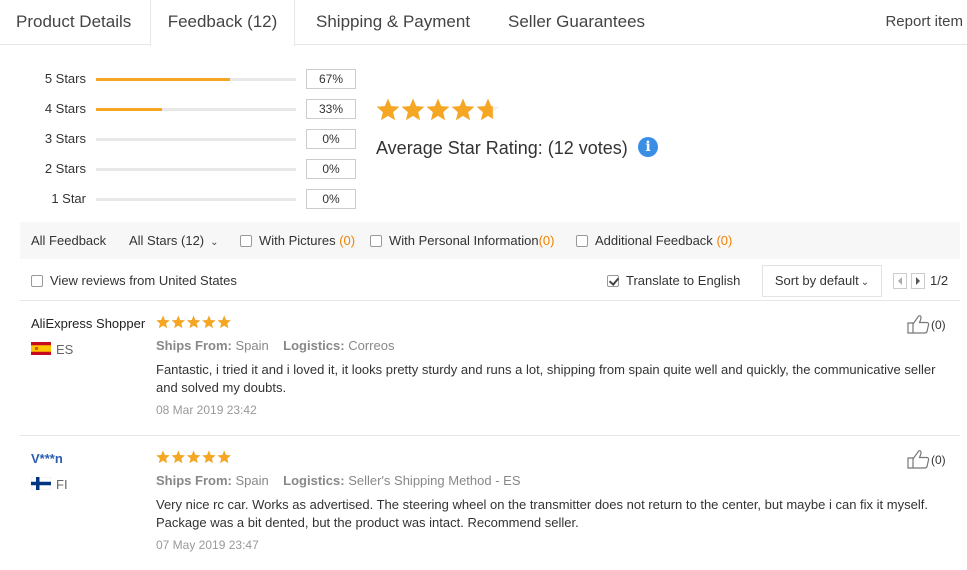 The image size is (967, 570). Describe the element at coordinates (246, 241) in the screenshot. I see `with-pictures-checkbox` at that location.